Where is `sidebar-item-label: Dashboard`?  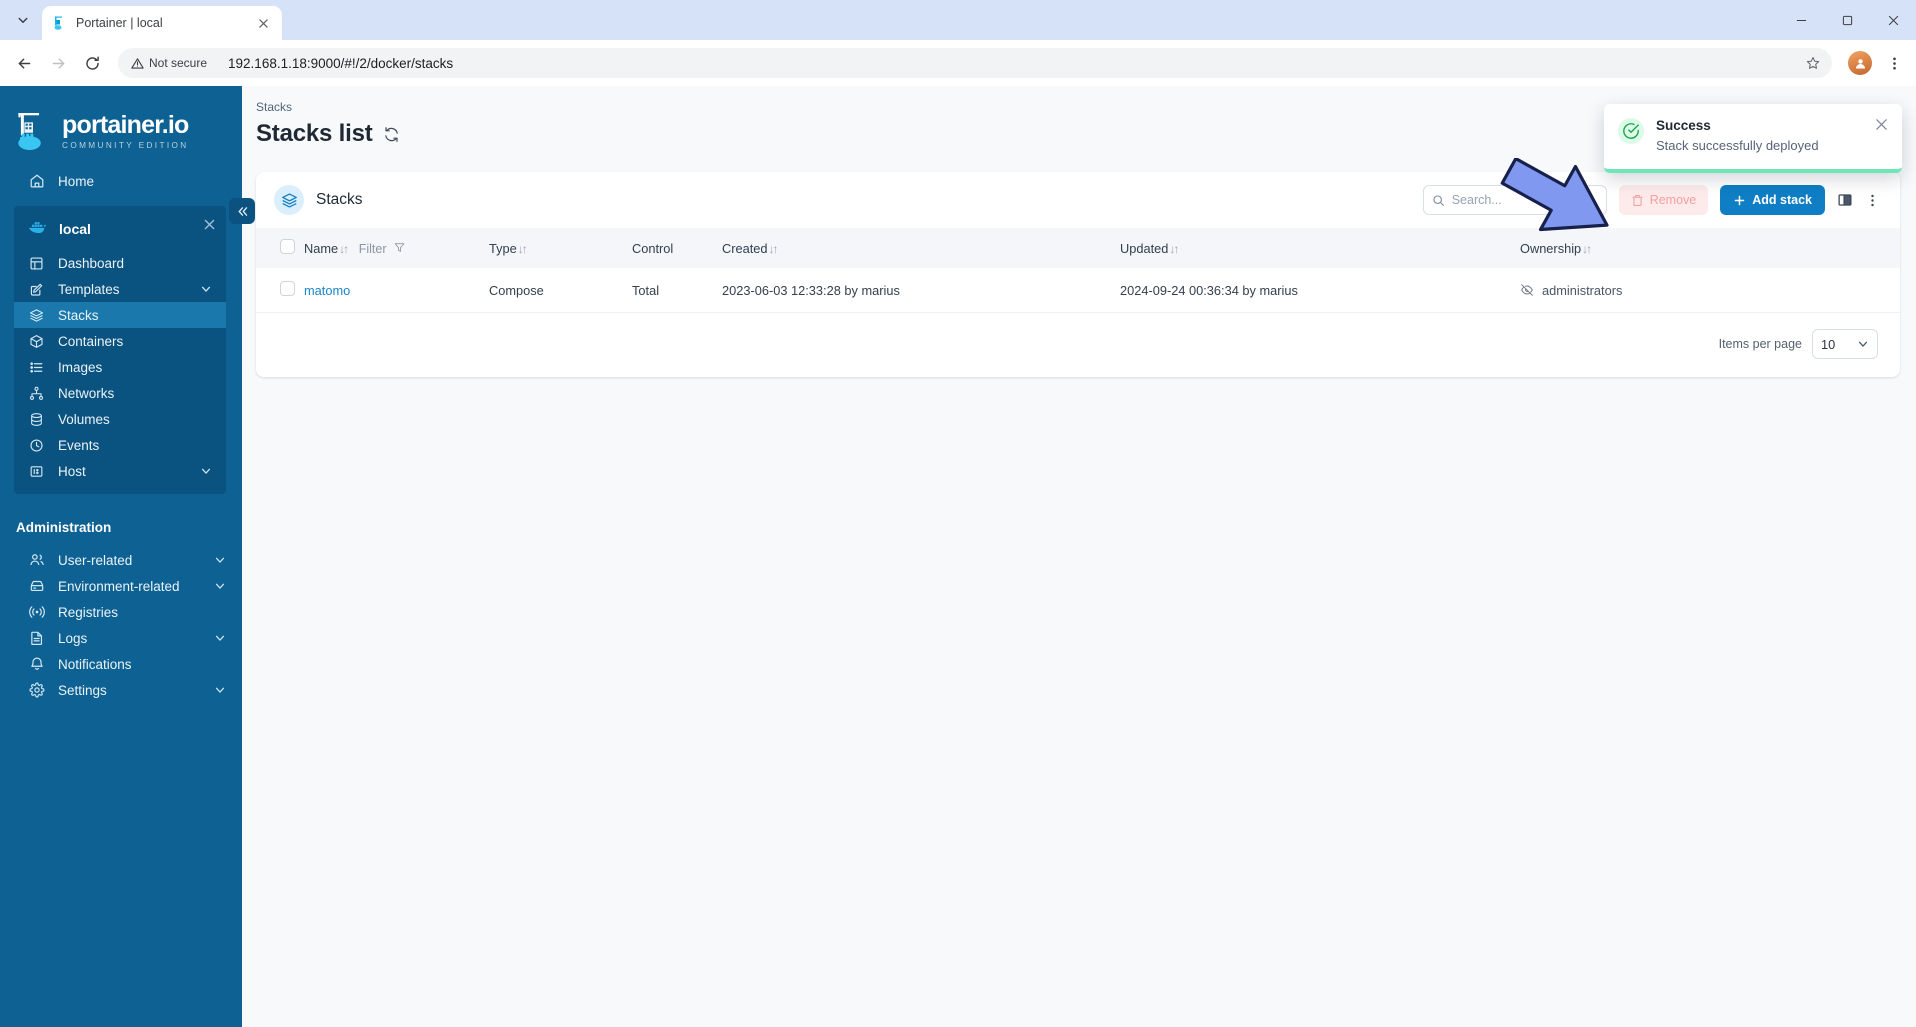
sidebar-item-label: Dashboard is located at coordinates (91, 263).